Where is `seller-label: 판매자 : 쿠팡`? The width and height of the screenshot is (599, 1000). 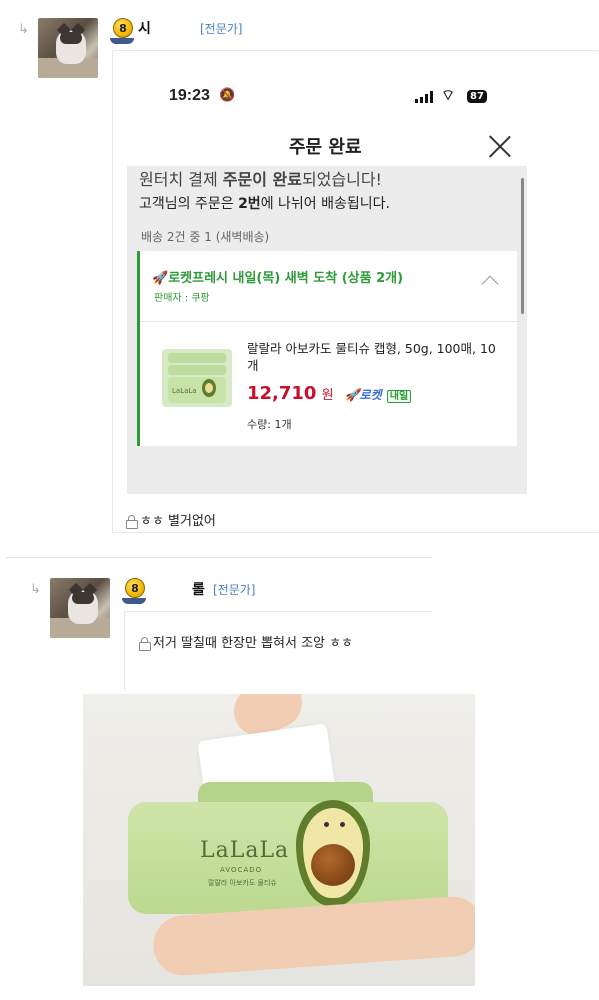
seller-label: 판매자 : 쿠팡 is located at coordinates (182, 298).